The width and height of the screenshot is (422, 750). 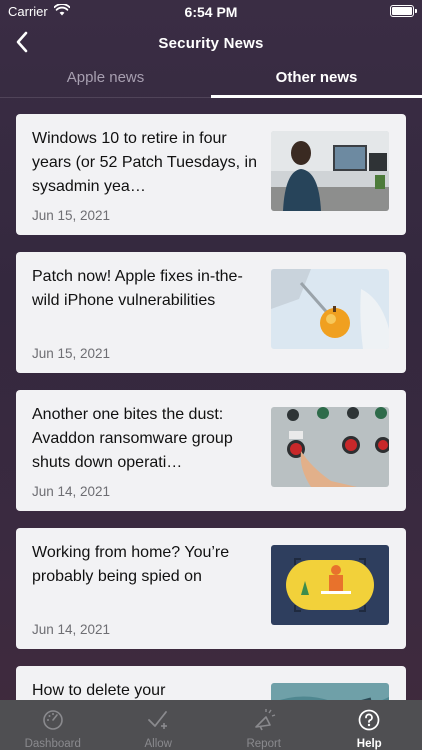 I want to click on navigation-bar: Security News, so click(x=211, y=44).